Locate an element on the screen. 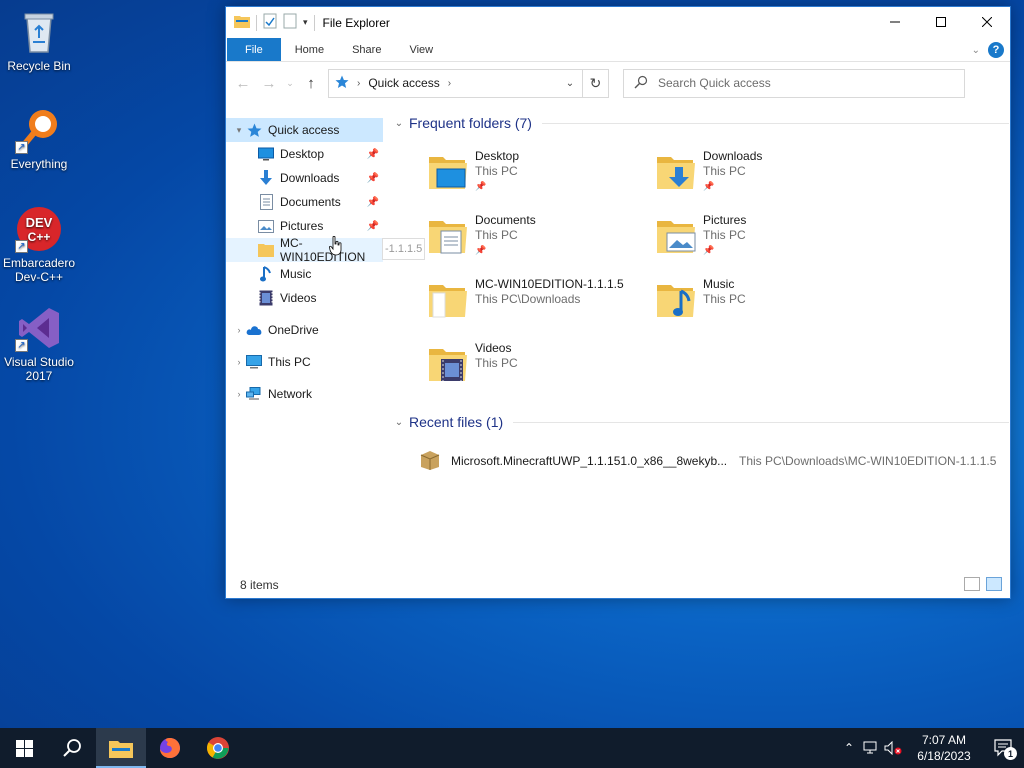  firefox-icon is located at coordinates (170, 748).